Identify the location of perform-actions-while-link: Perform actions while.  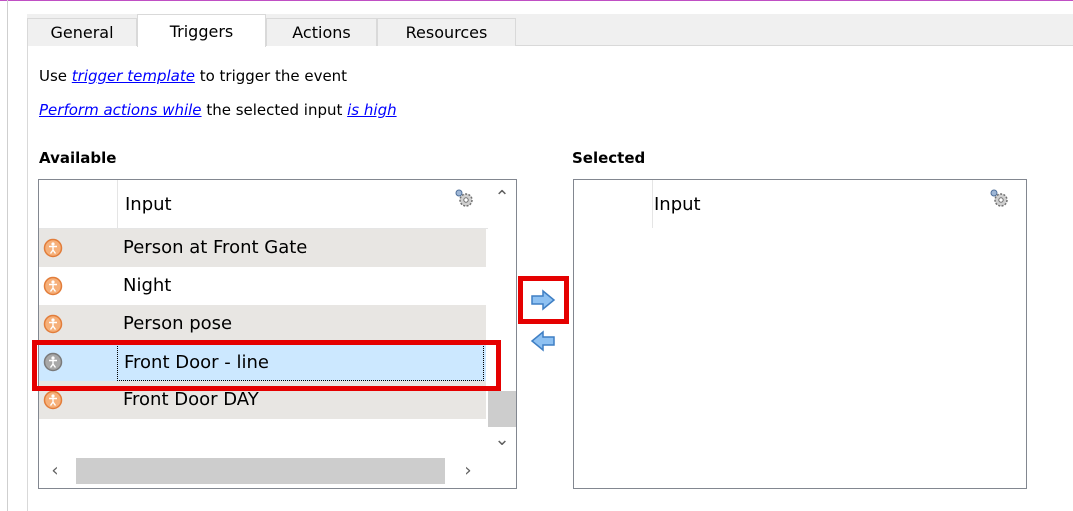
(120, 110).